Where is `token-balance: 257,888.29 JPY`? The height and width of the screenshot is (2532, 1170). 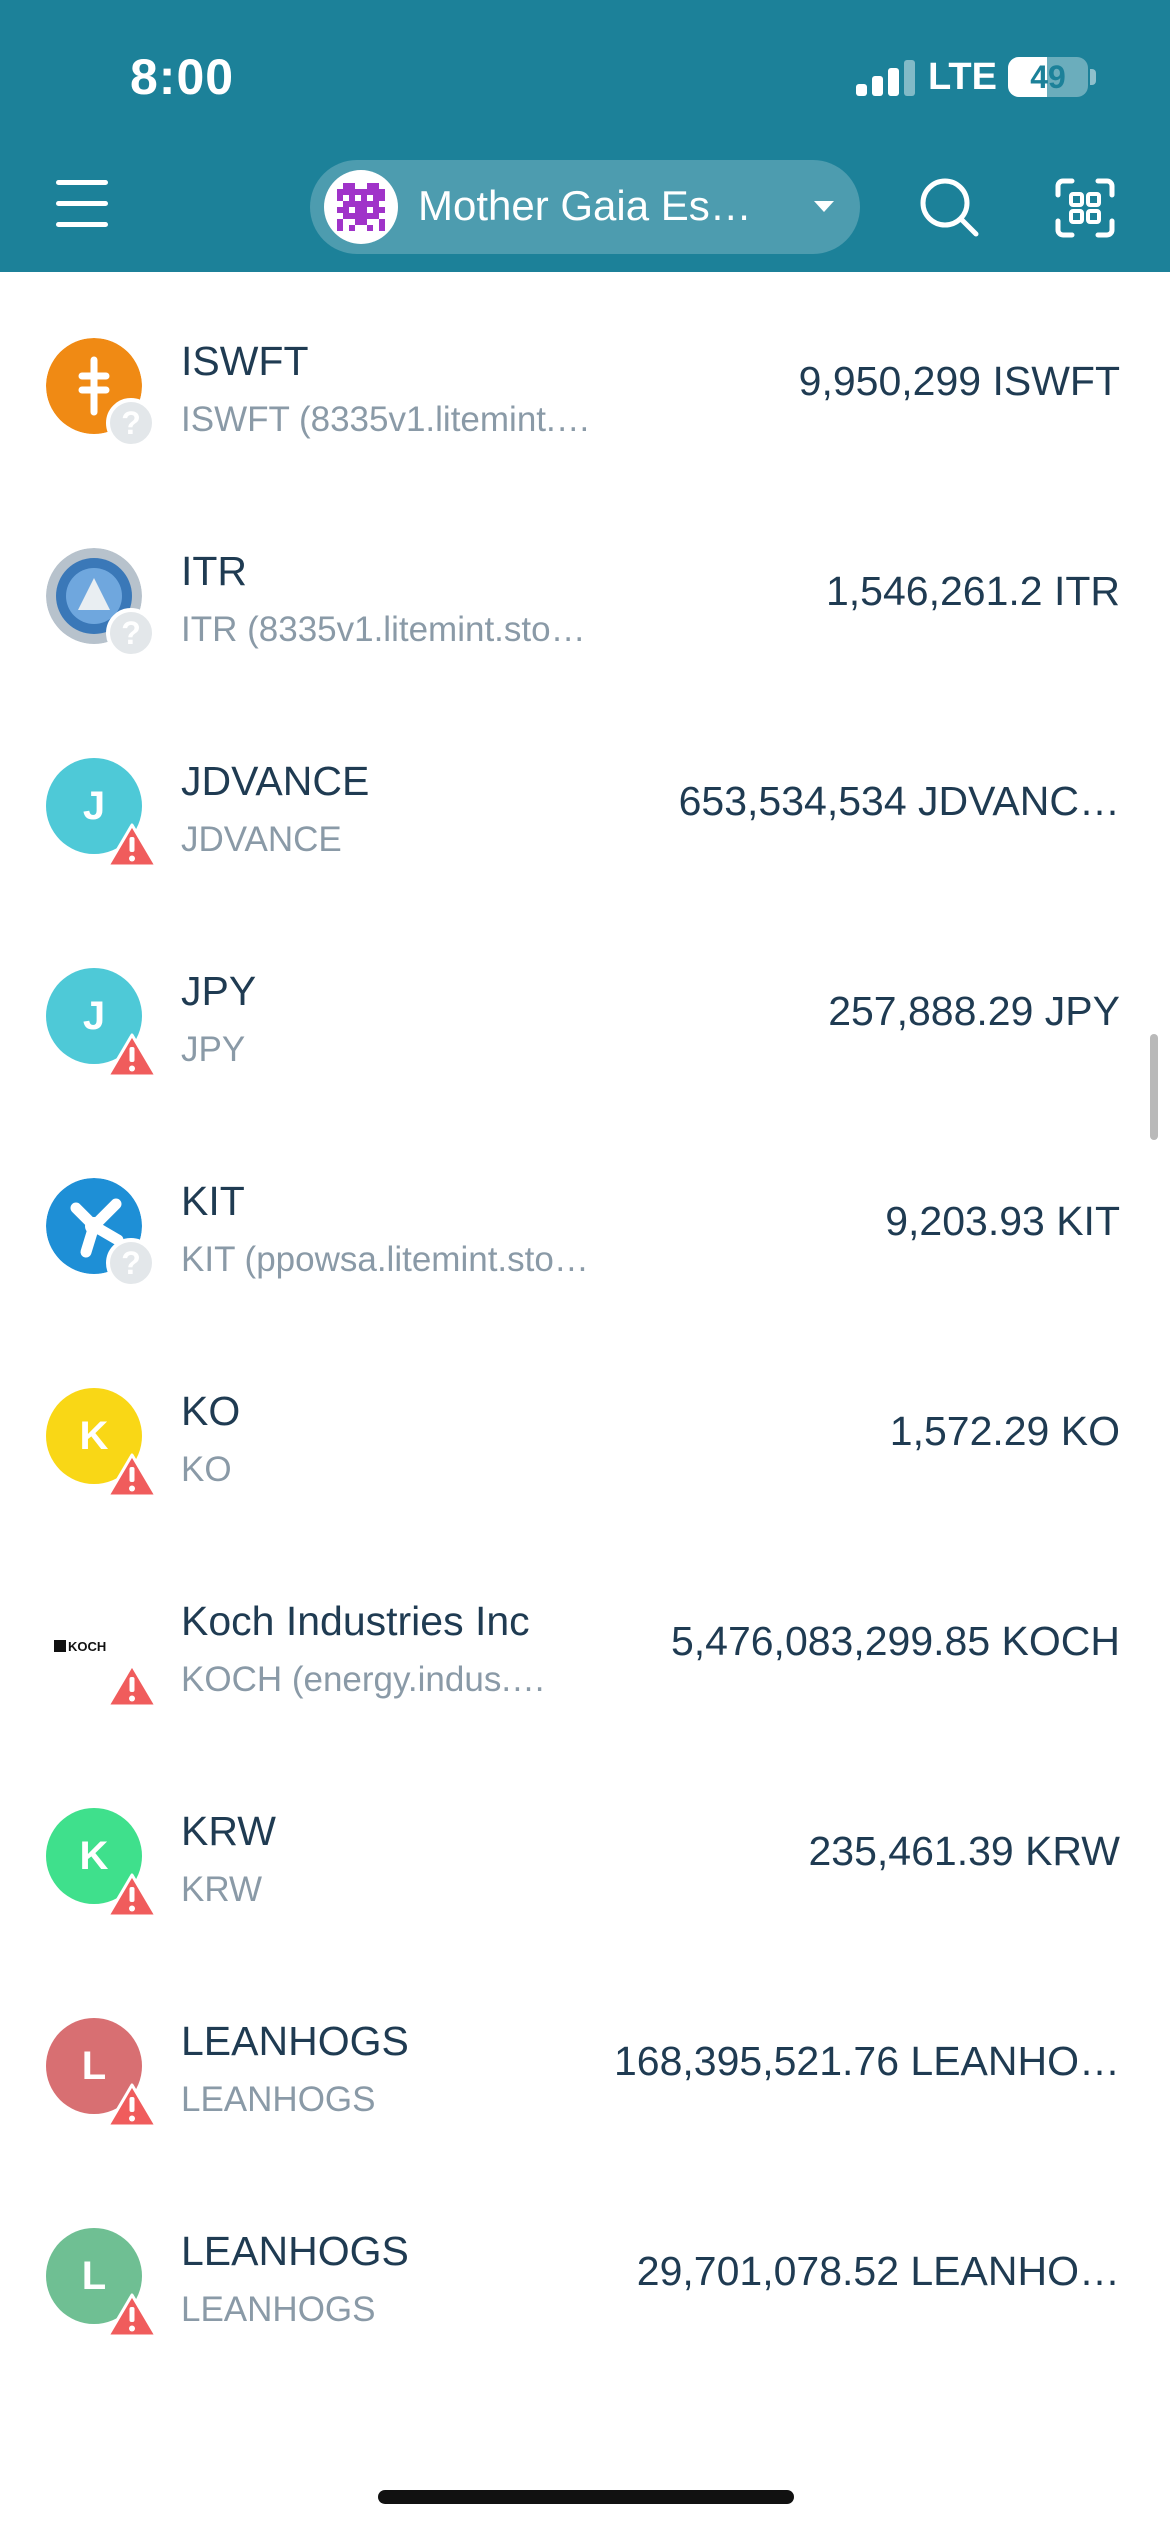 token-balance: 257,888.29 JPY is located at coordinates (974, 1011).